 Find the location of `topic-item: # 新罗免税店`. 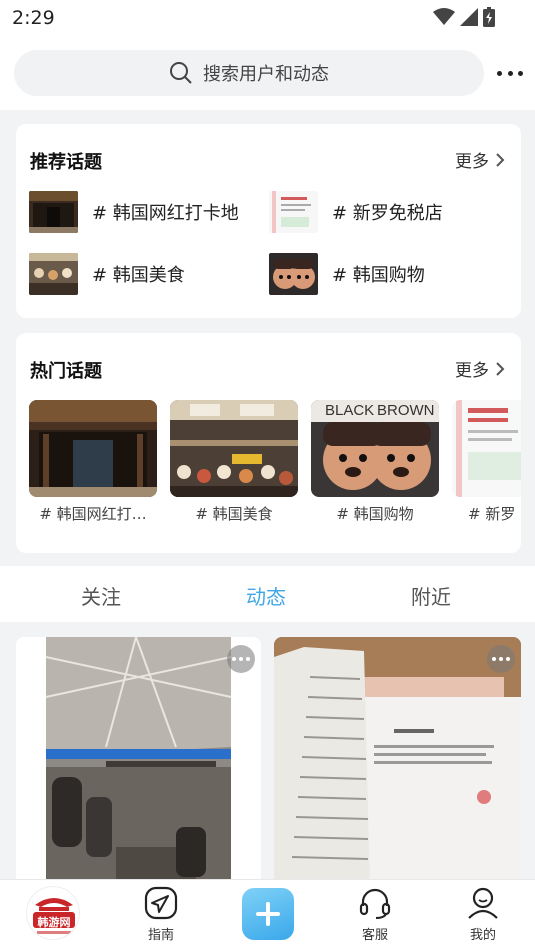

topic-item: # 新罗免税店 is located at coordinates (356, 212).